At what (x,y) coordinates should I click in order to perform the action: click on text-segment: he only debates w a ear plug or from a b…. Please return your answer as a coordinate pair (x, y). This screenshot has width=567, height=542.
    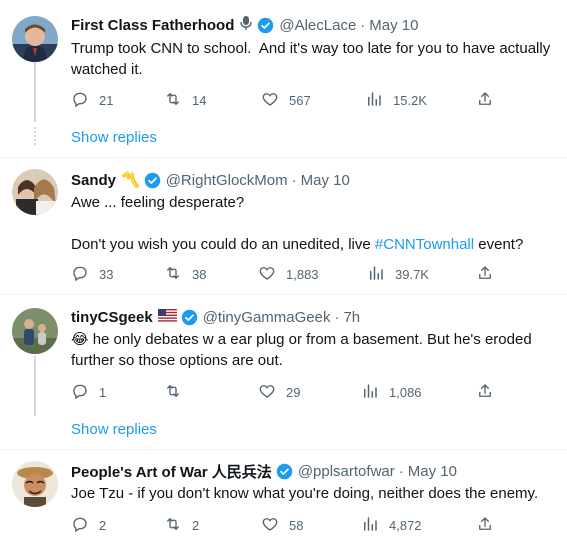
    Looking at the image, I should click on (310, 339).